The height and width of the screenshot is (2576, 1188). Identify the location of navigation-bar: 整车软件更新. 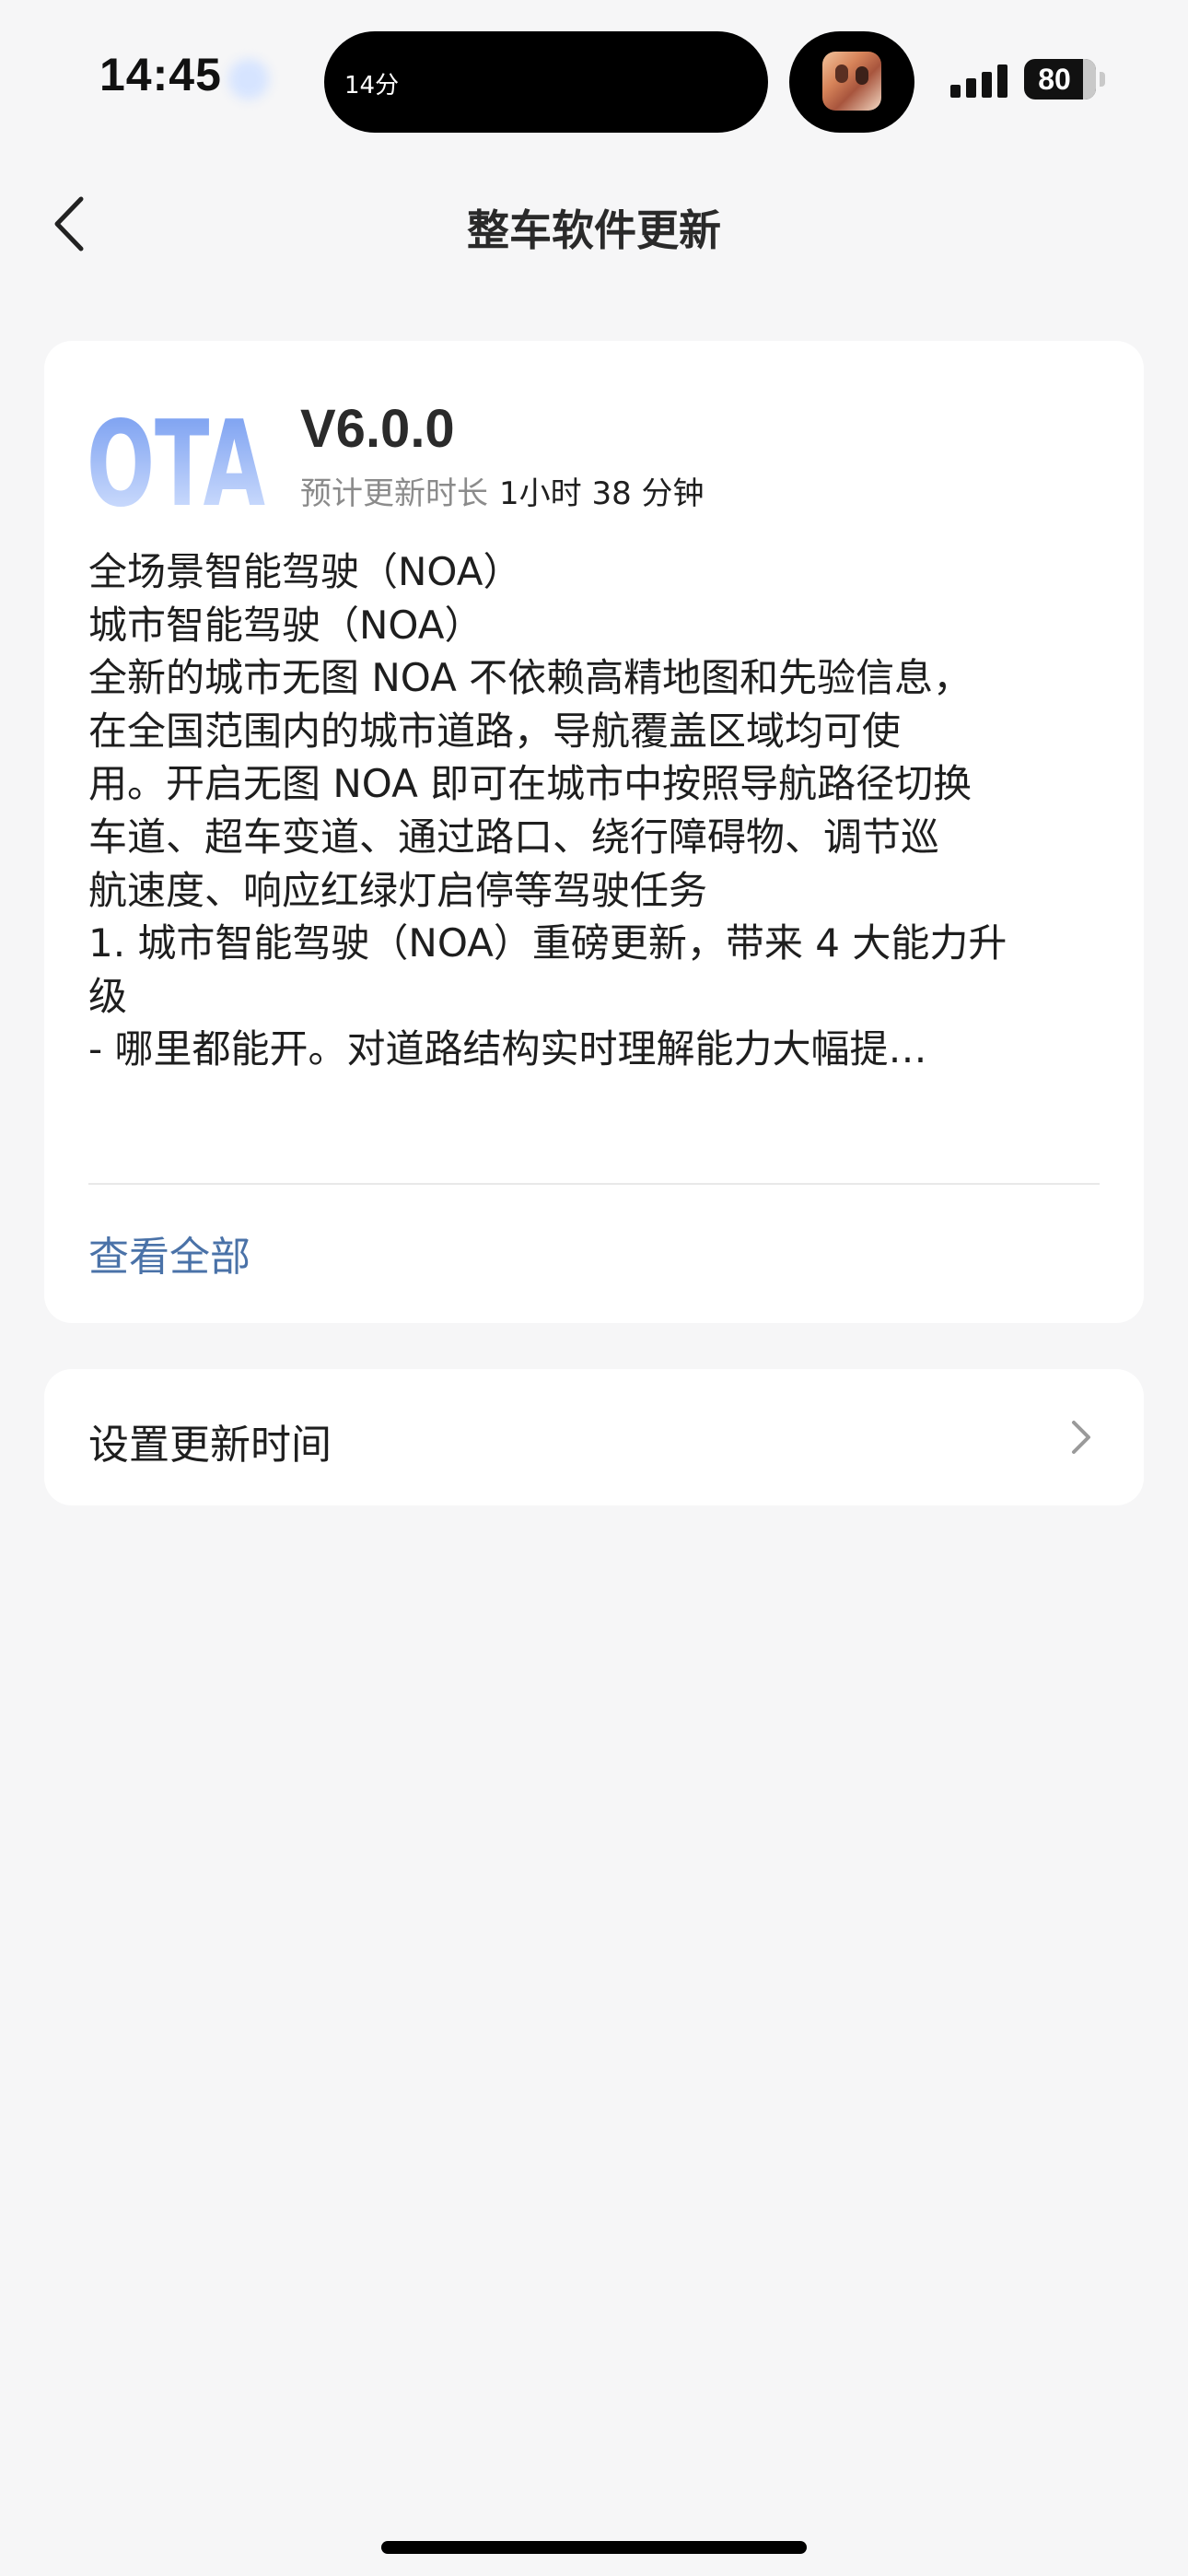
(594, 225).